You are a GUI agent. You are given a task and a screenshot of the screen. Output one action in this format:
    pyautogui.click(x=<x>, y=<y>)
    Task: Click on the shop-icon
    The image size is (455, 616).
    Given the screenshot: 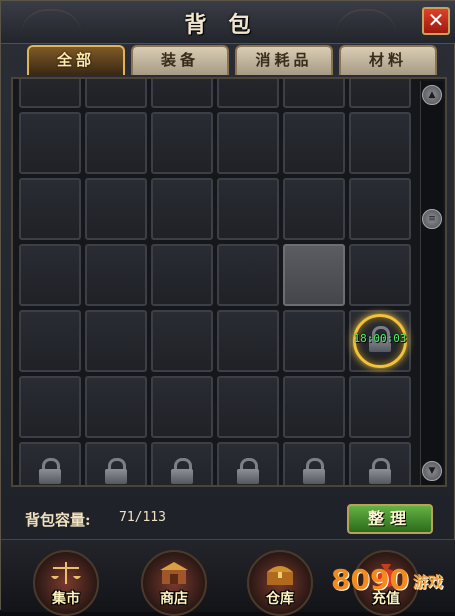 What is the action you would take?
    pyautogui.click(x=174, y=573)
    